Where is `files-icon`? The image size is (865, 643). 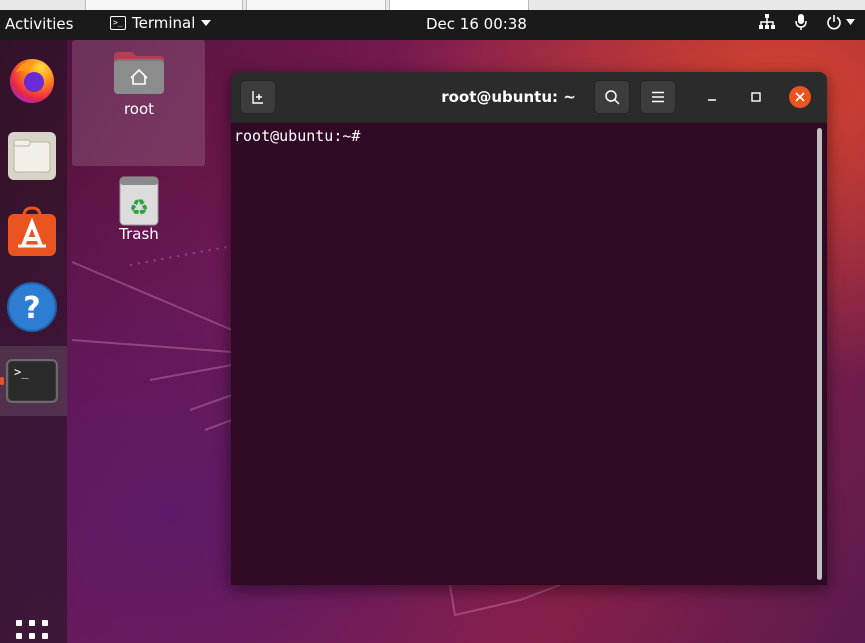 files-icon is located at coordinates (32, 156).